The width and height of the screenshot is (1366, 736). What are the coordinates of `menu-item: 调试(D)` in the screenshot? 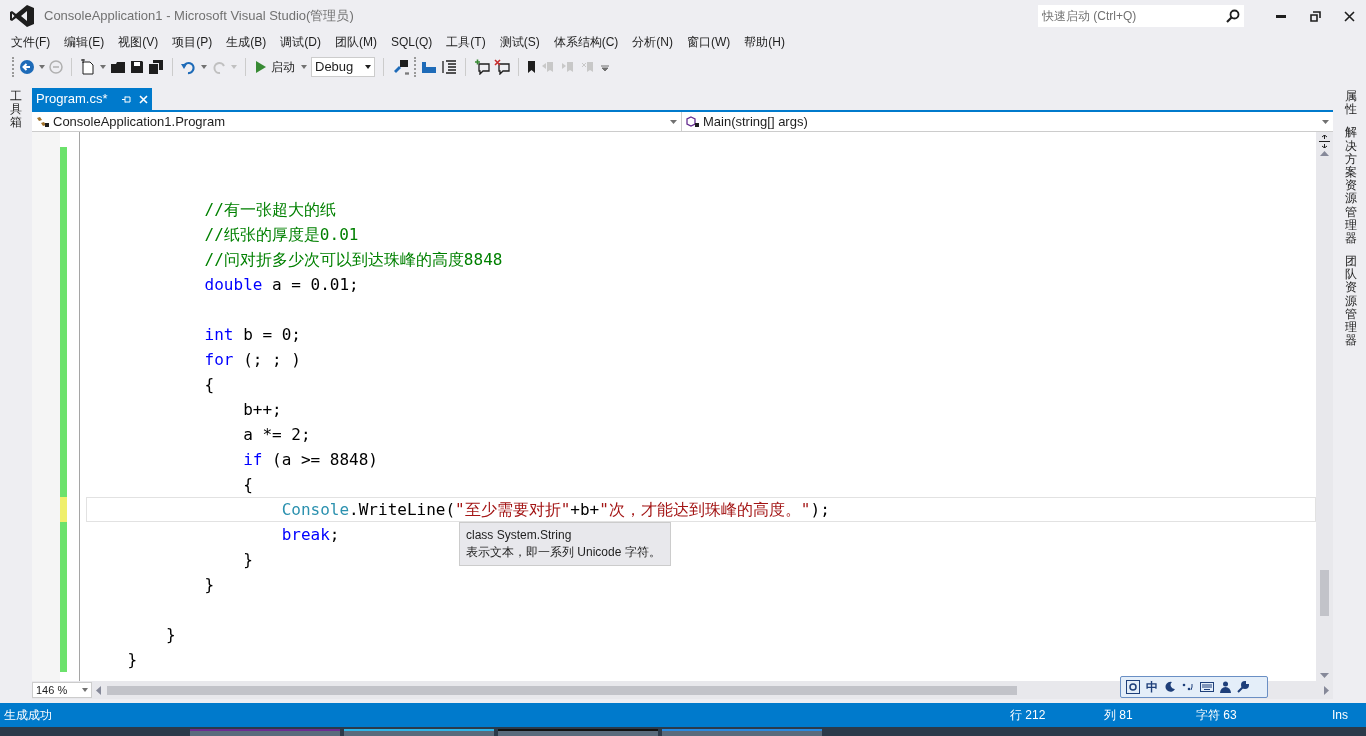 It's located at (300, 42).